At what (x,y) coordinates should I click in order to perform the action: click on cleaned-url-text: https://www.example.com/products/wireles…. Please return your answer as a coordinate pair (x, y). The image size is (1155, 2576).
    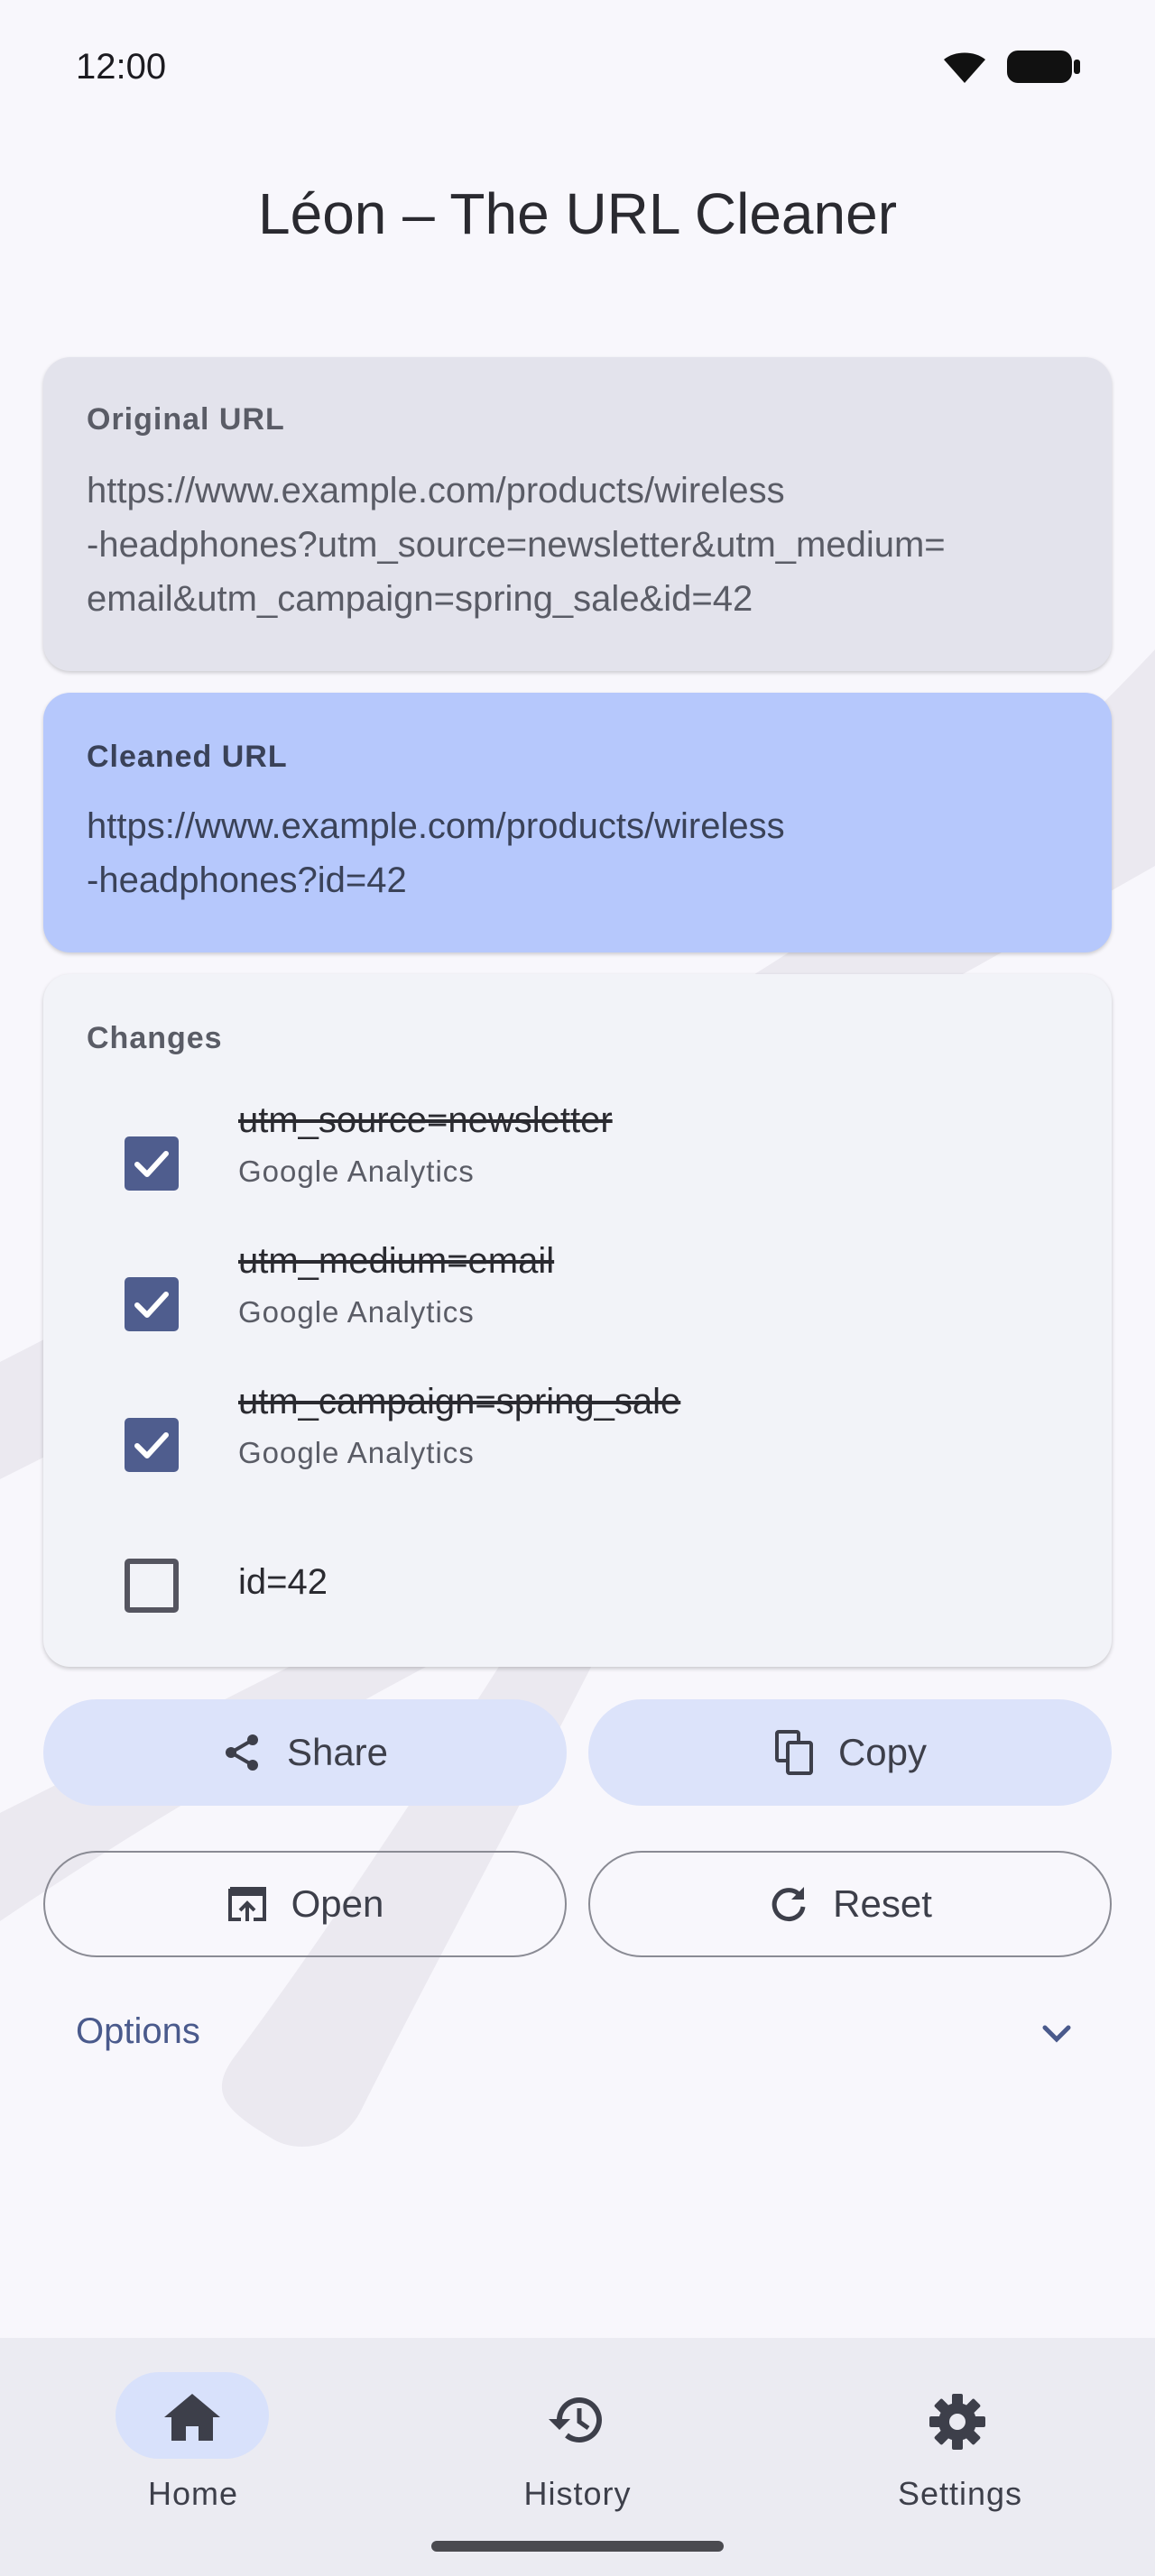
    Looking at the image, I should click on (568, 853).